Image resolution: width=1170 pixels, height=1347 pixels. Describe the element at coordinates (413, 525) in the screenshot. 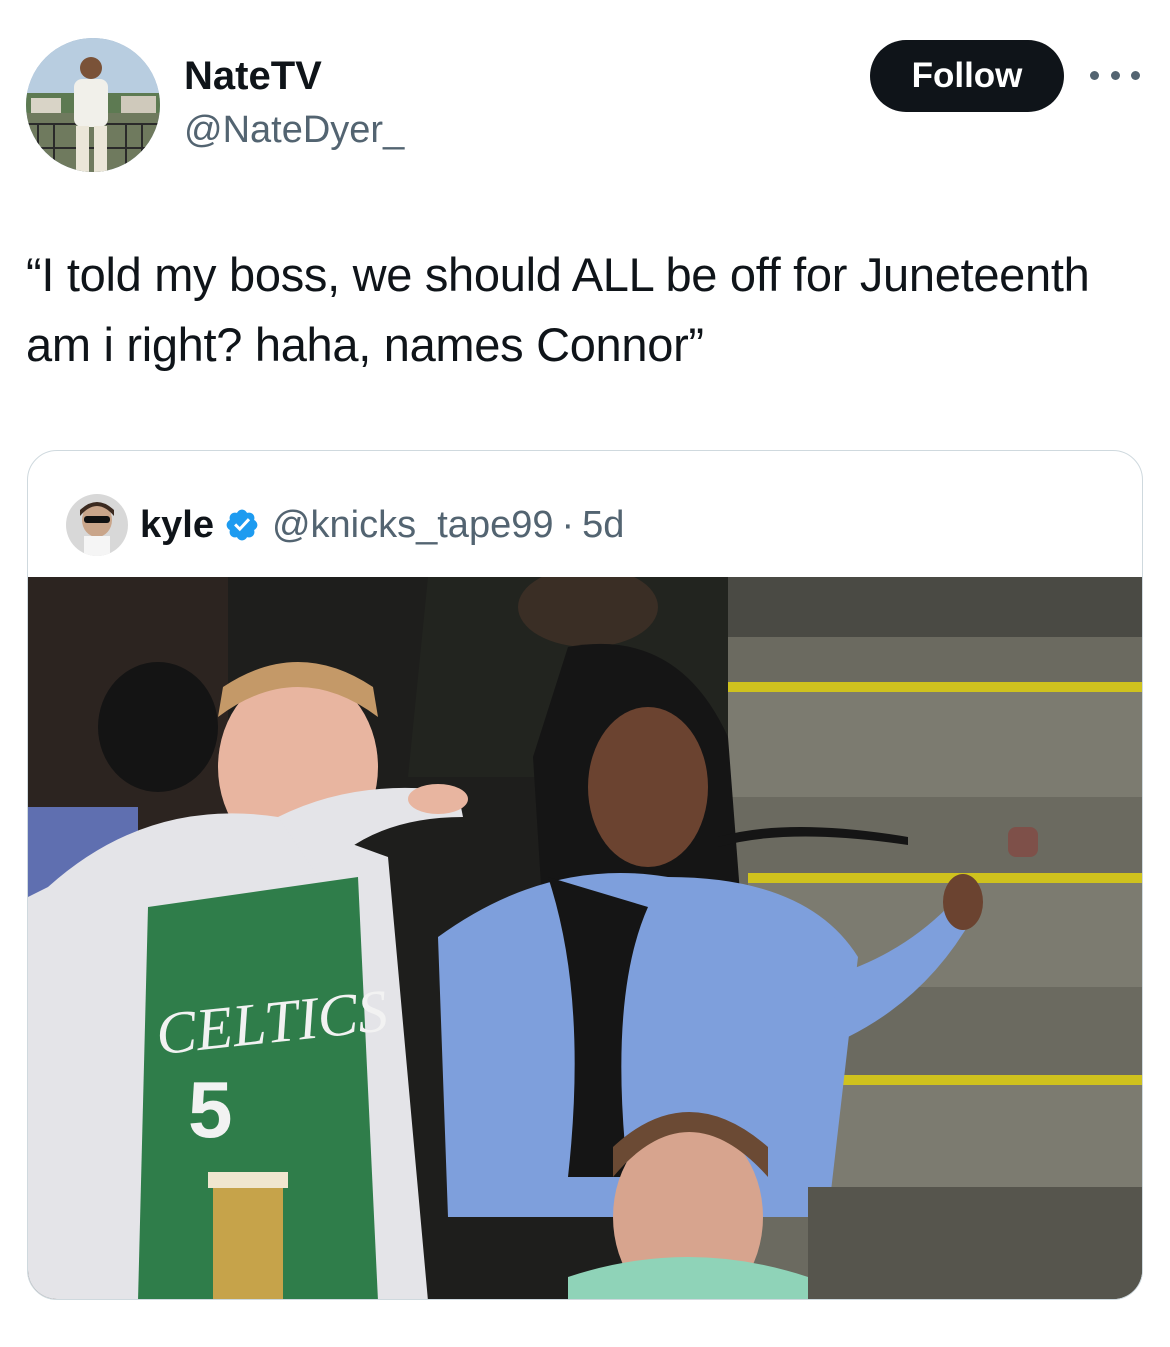

I see `quoted-author-handle: @knicks_tape99` at that location.